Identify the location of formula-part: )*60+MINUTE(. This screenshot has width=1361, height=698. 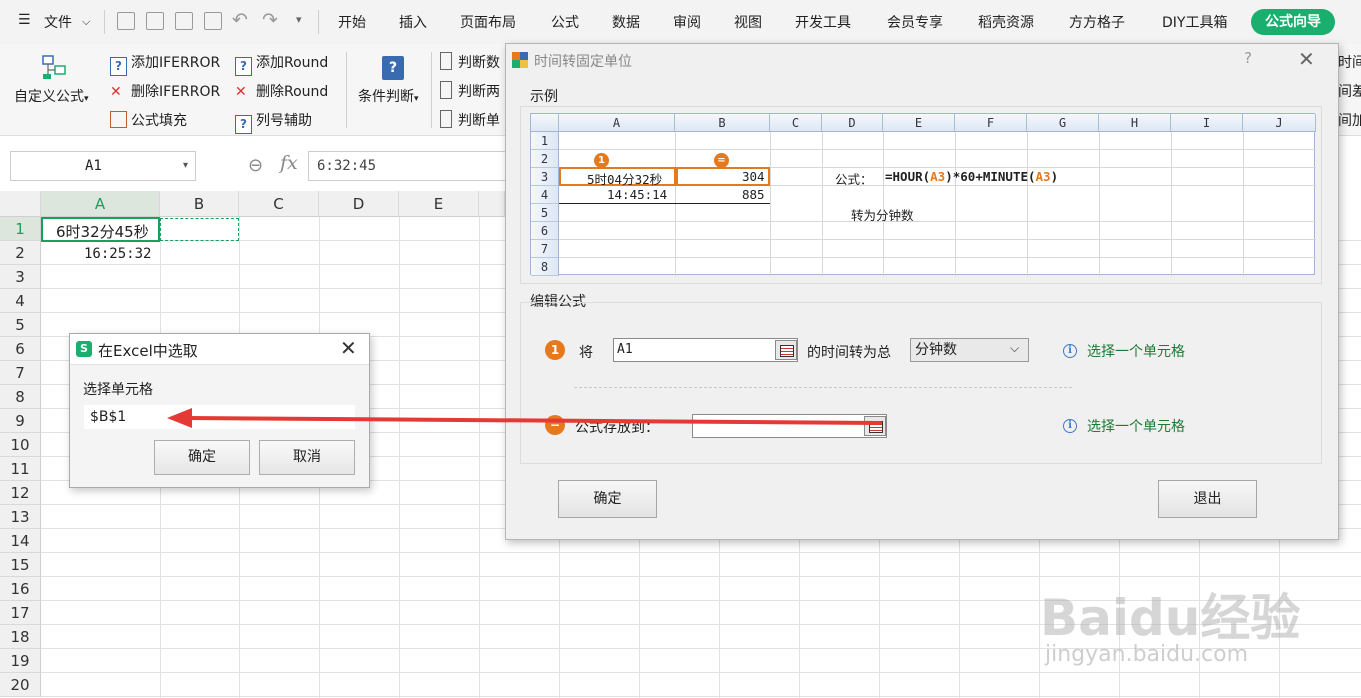
(990, 176).